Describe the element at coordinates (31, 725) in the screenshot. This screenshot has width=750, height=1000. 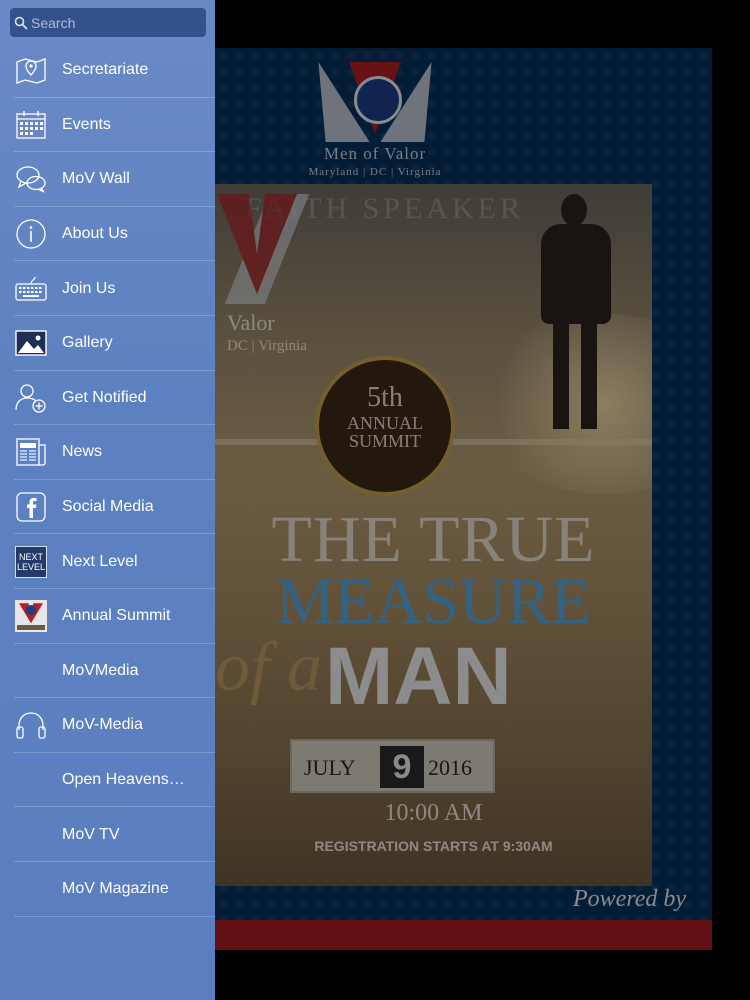
I see `headphones-icon` at that location.